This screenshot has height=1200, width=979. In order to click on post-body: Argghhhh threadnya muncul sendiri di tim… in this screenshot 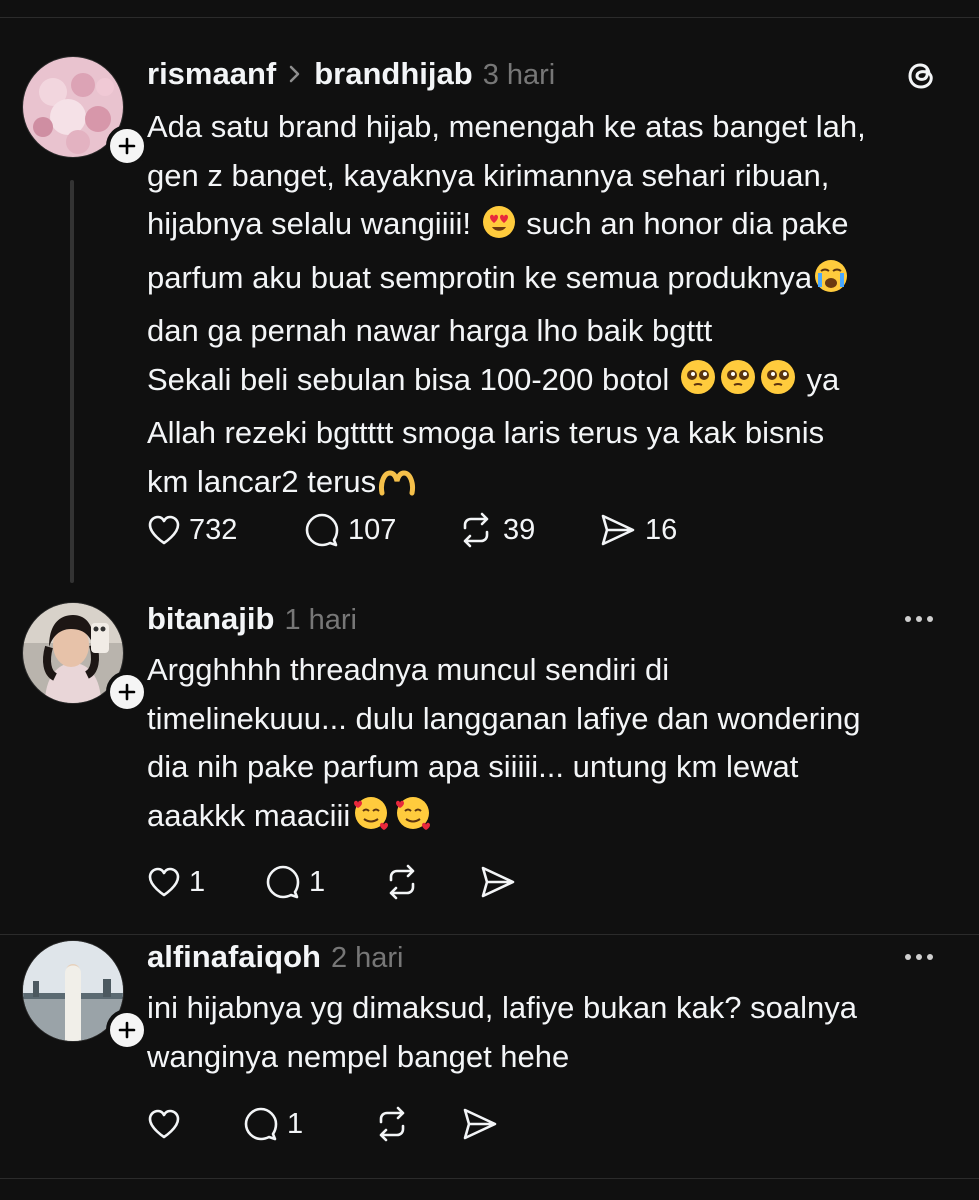, I will do `click(549, 745)`.